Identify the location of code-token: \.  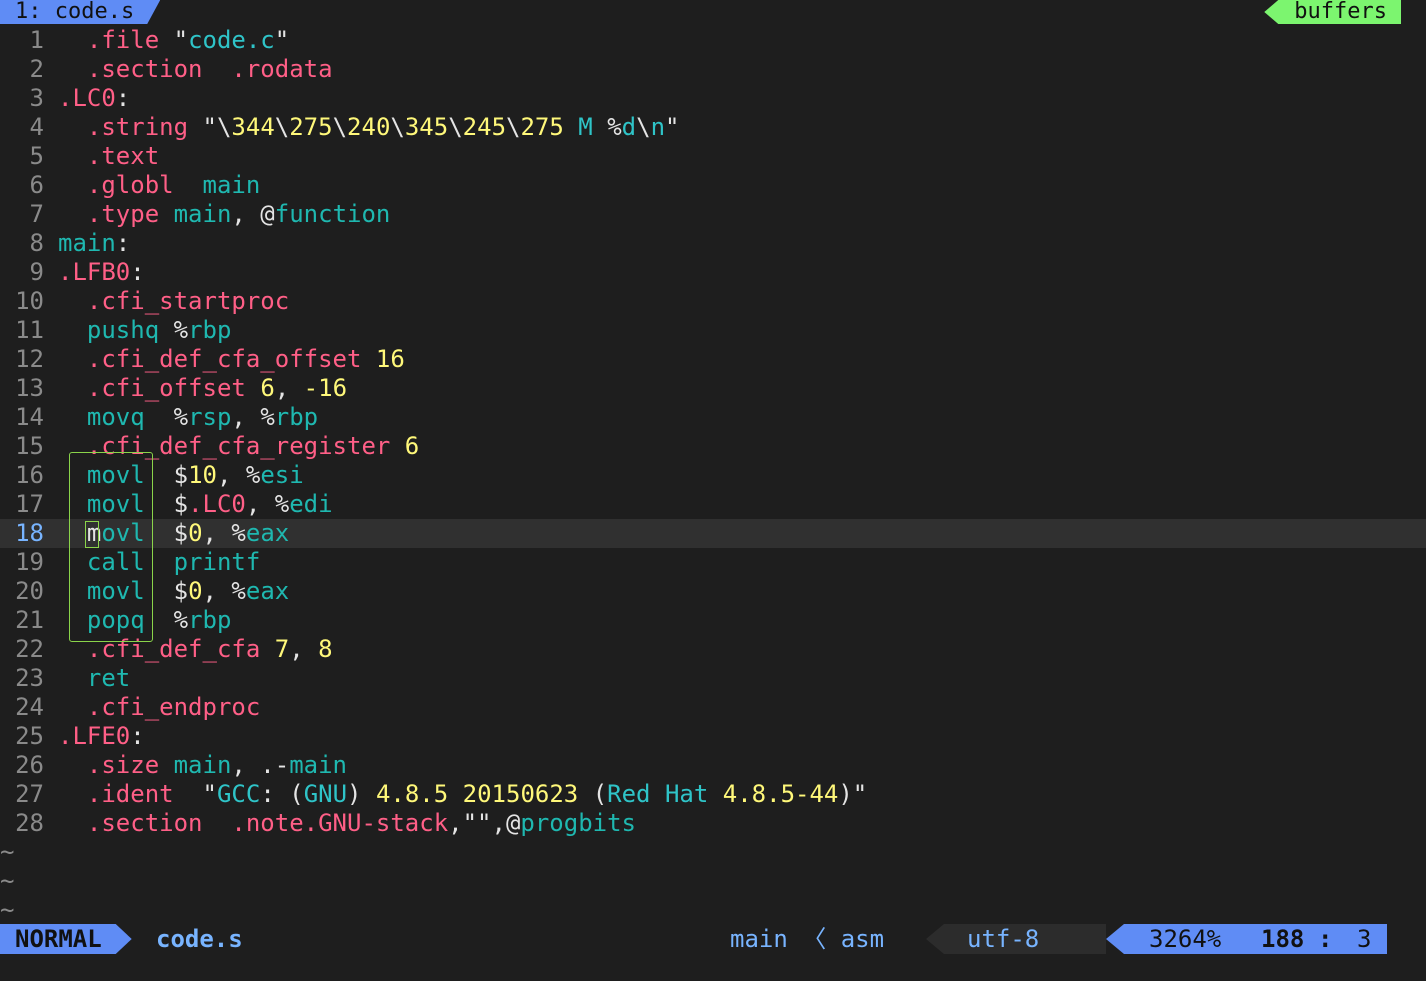
(643, 127).